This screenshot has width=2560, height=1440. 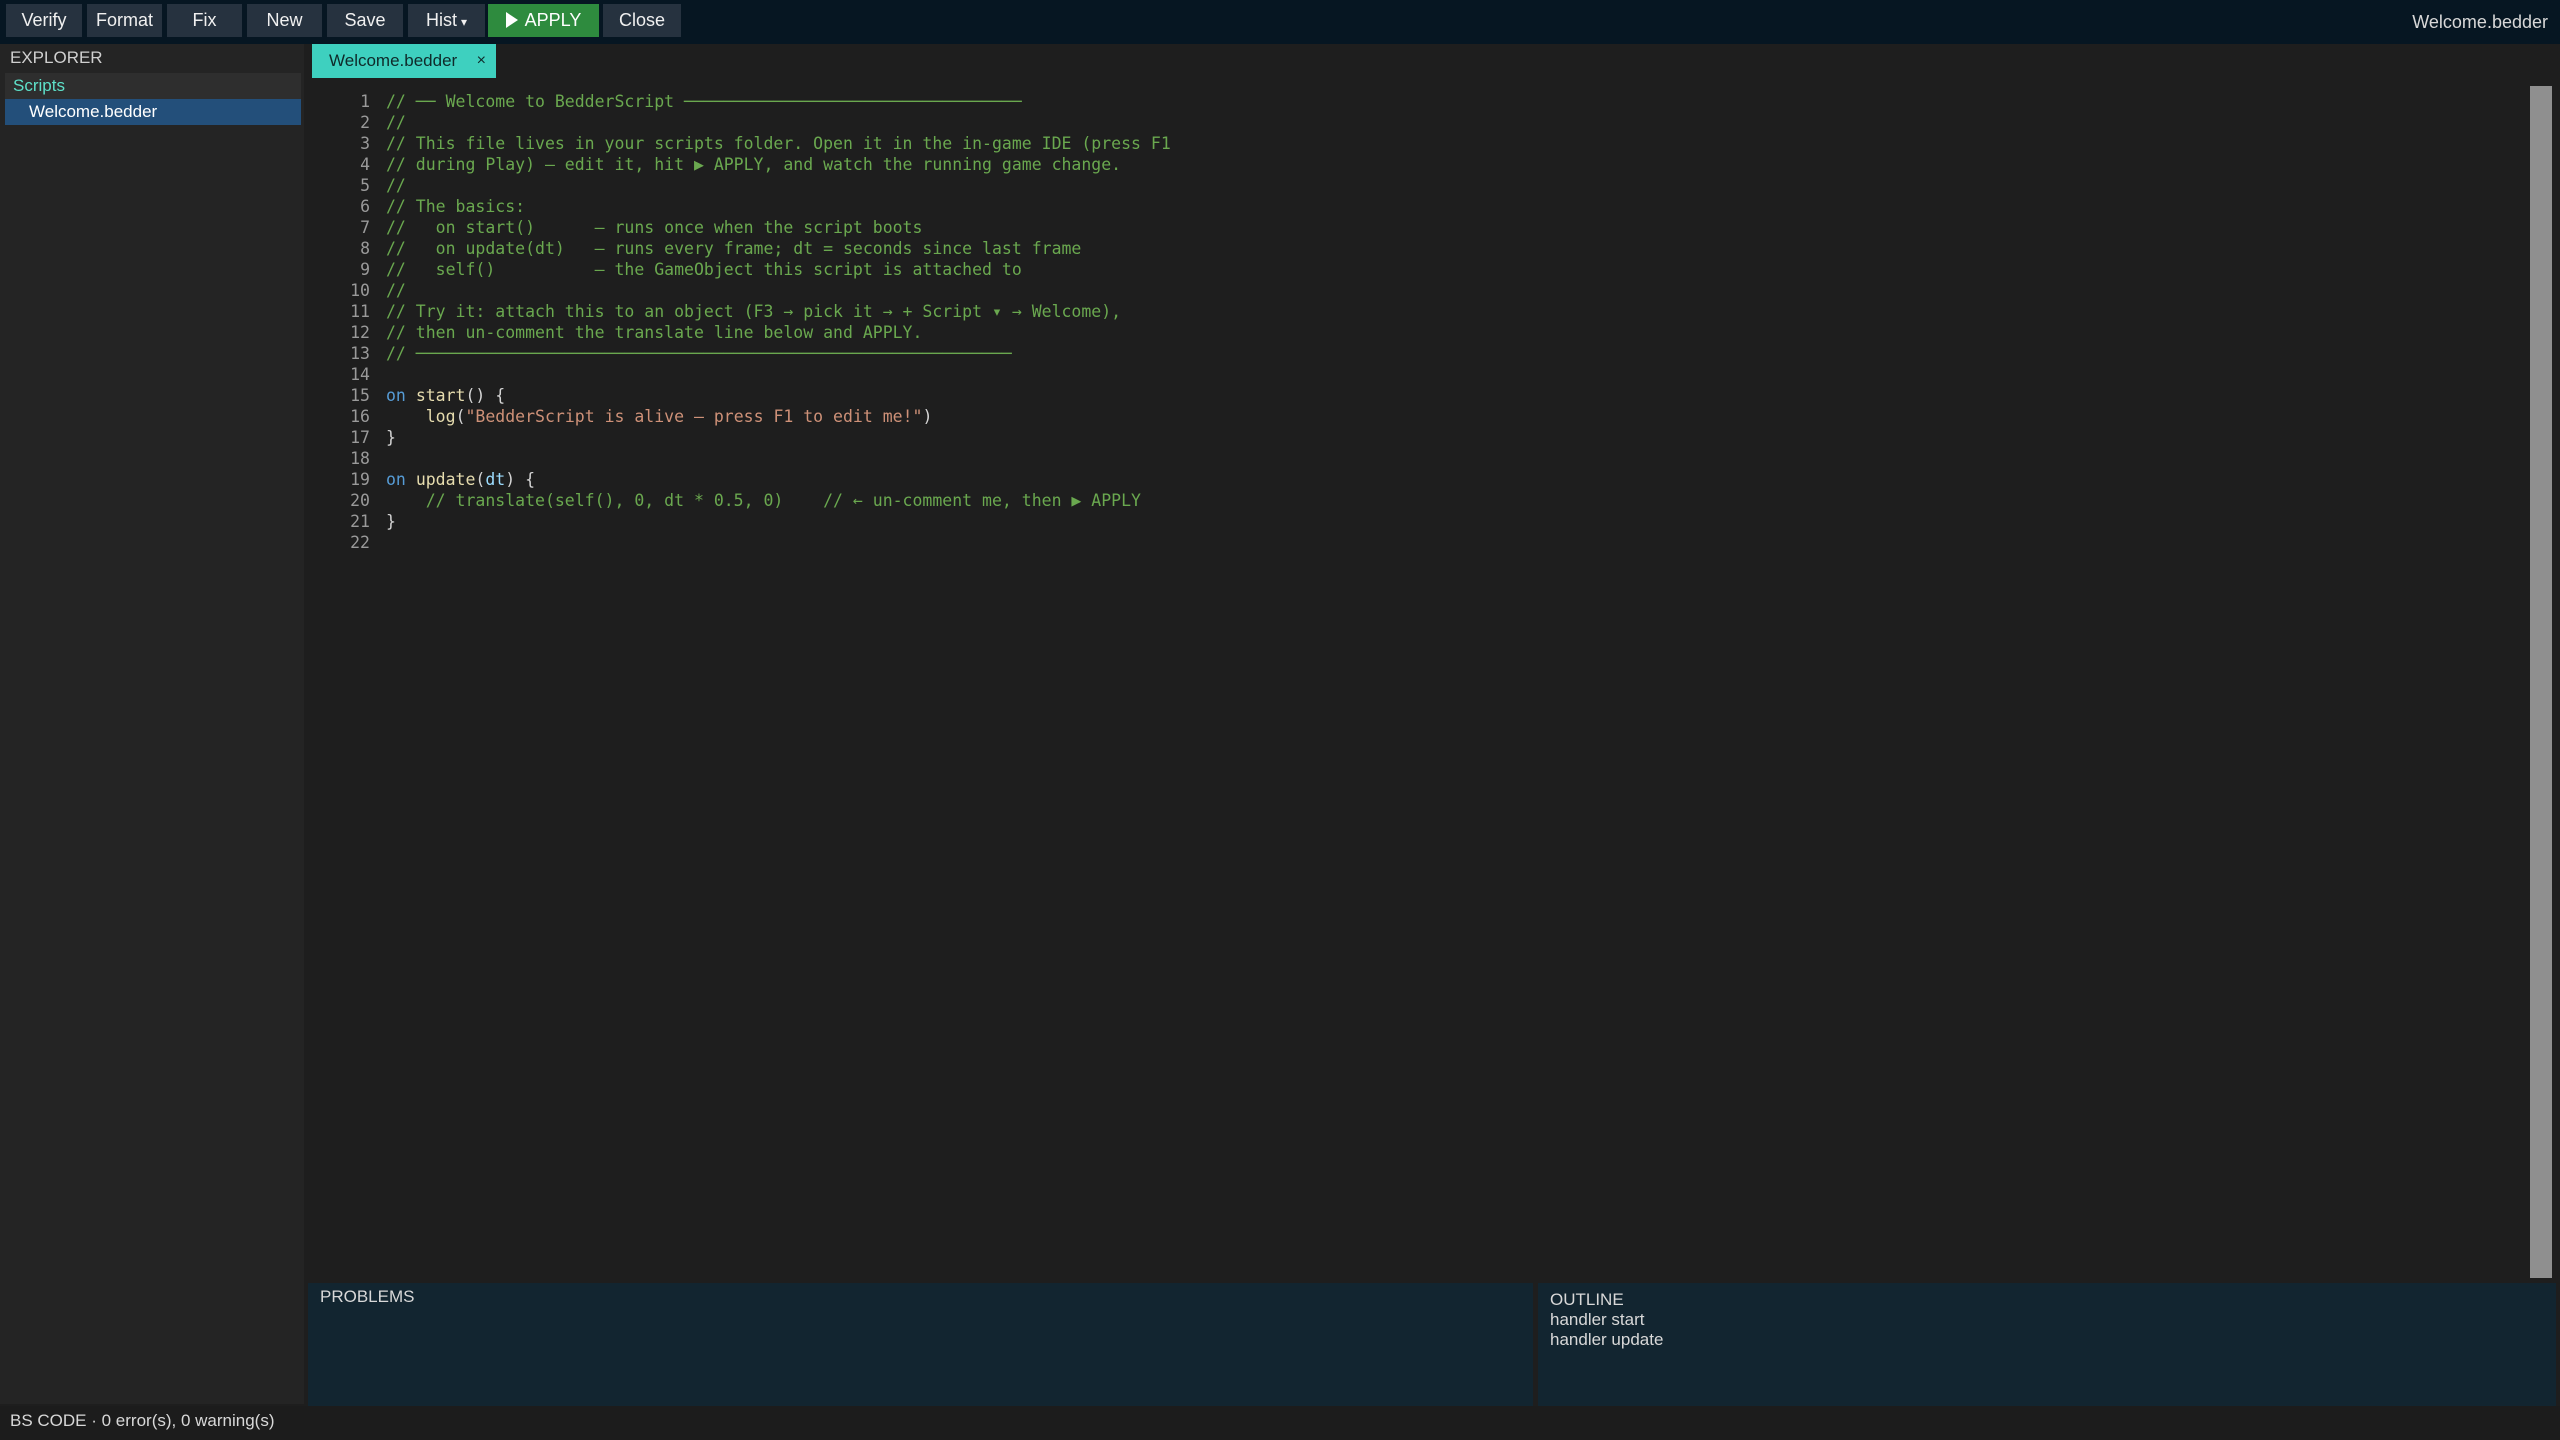 What do you see at coordinates (1606, 1340) in the screenshot?
I see `outline-item-update: handler update` at bounding box center [1606, 1340].